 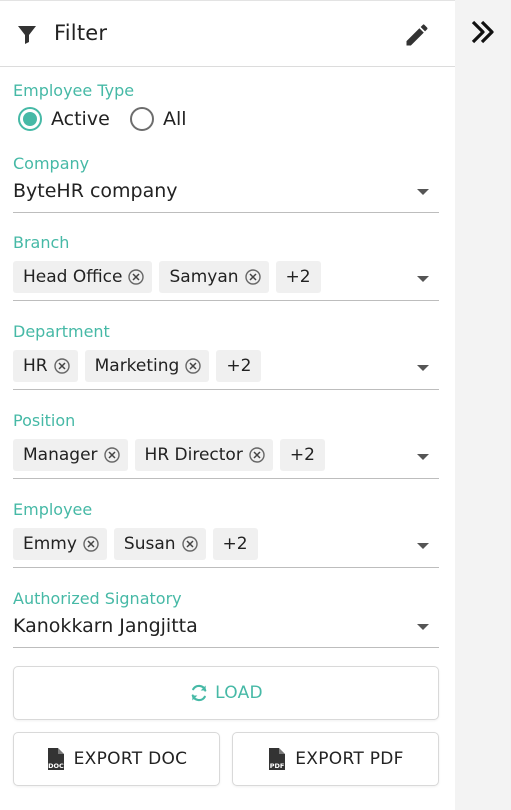 What do you see at coordinates (80, 119) in the screenshot?
I see `radio-active-label: Active` at bounding box center [80, 119].